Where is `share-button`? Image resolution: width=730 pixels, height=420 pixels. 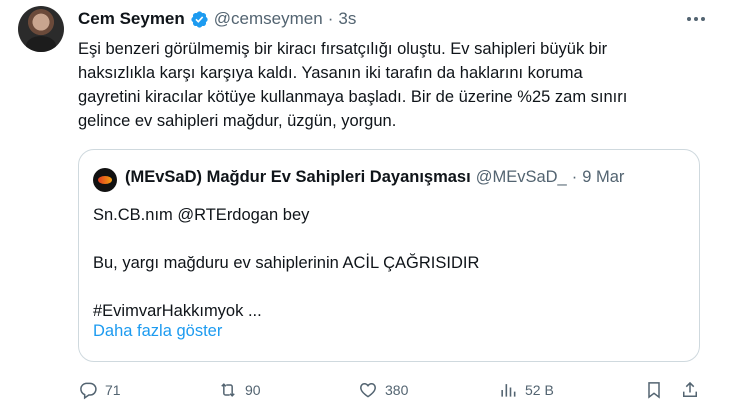 share-button is located at coordinates (690, 390).